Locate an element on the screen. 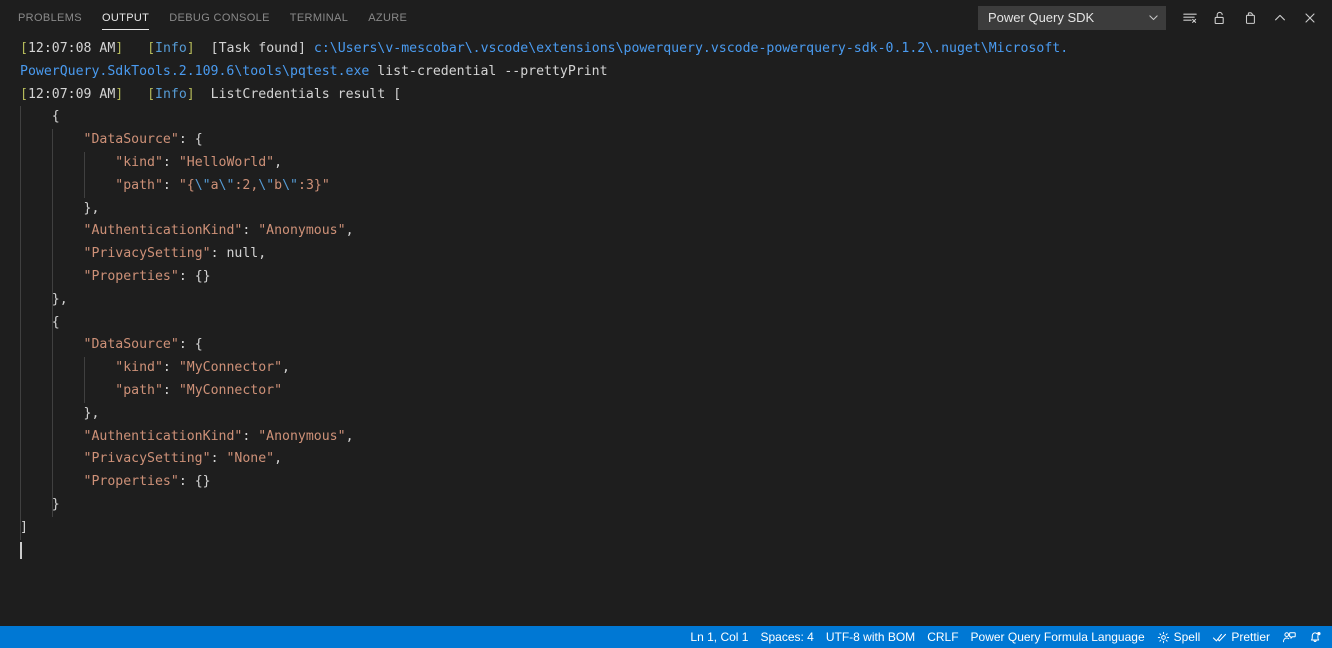 Image resolution: width=1332 pixels, height=648 pixels. output-token-str: b is located at coordinates (278, 185).